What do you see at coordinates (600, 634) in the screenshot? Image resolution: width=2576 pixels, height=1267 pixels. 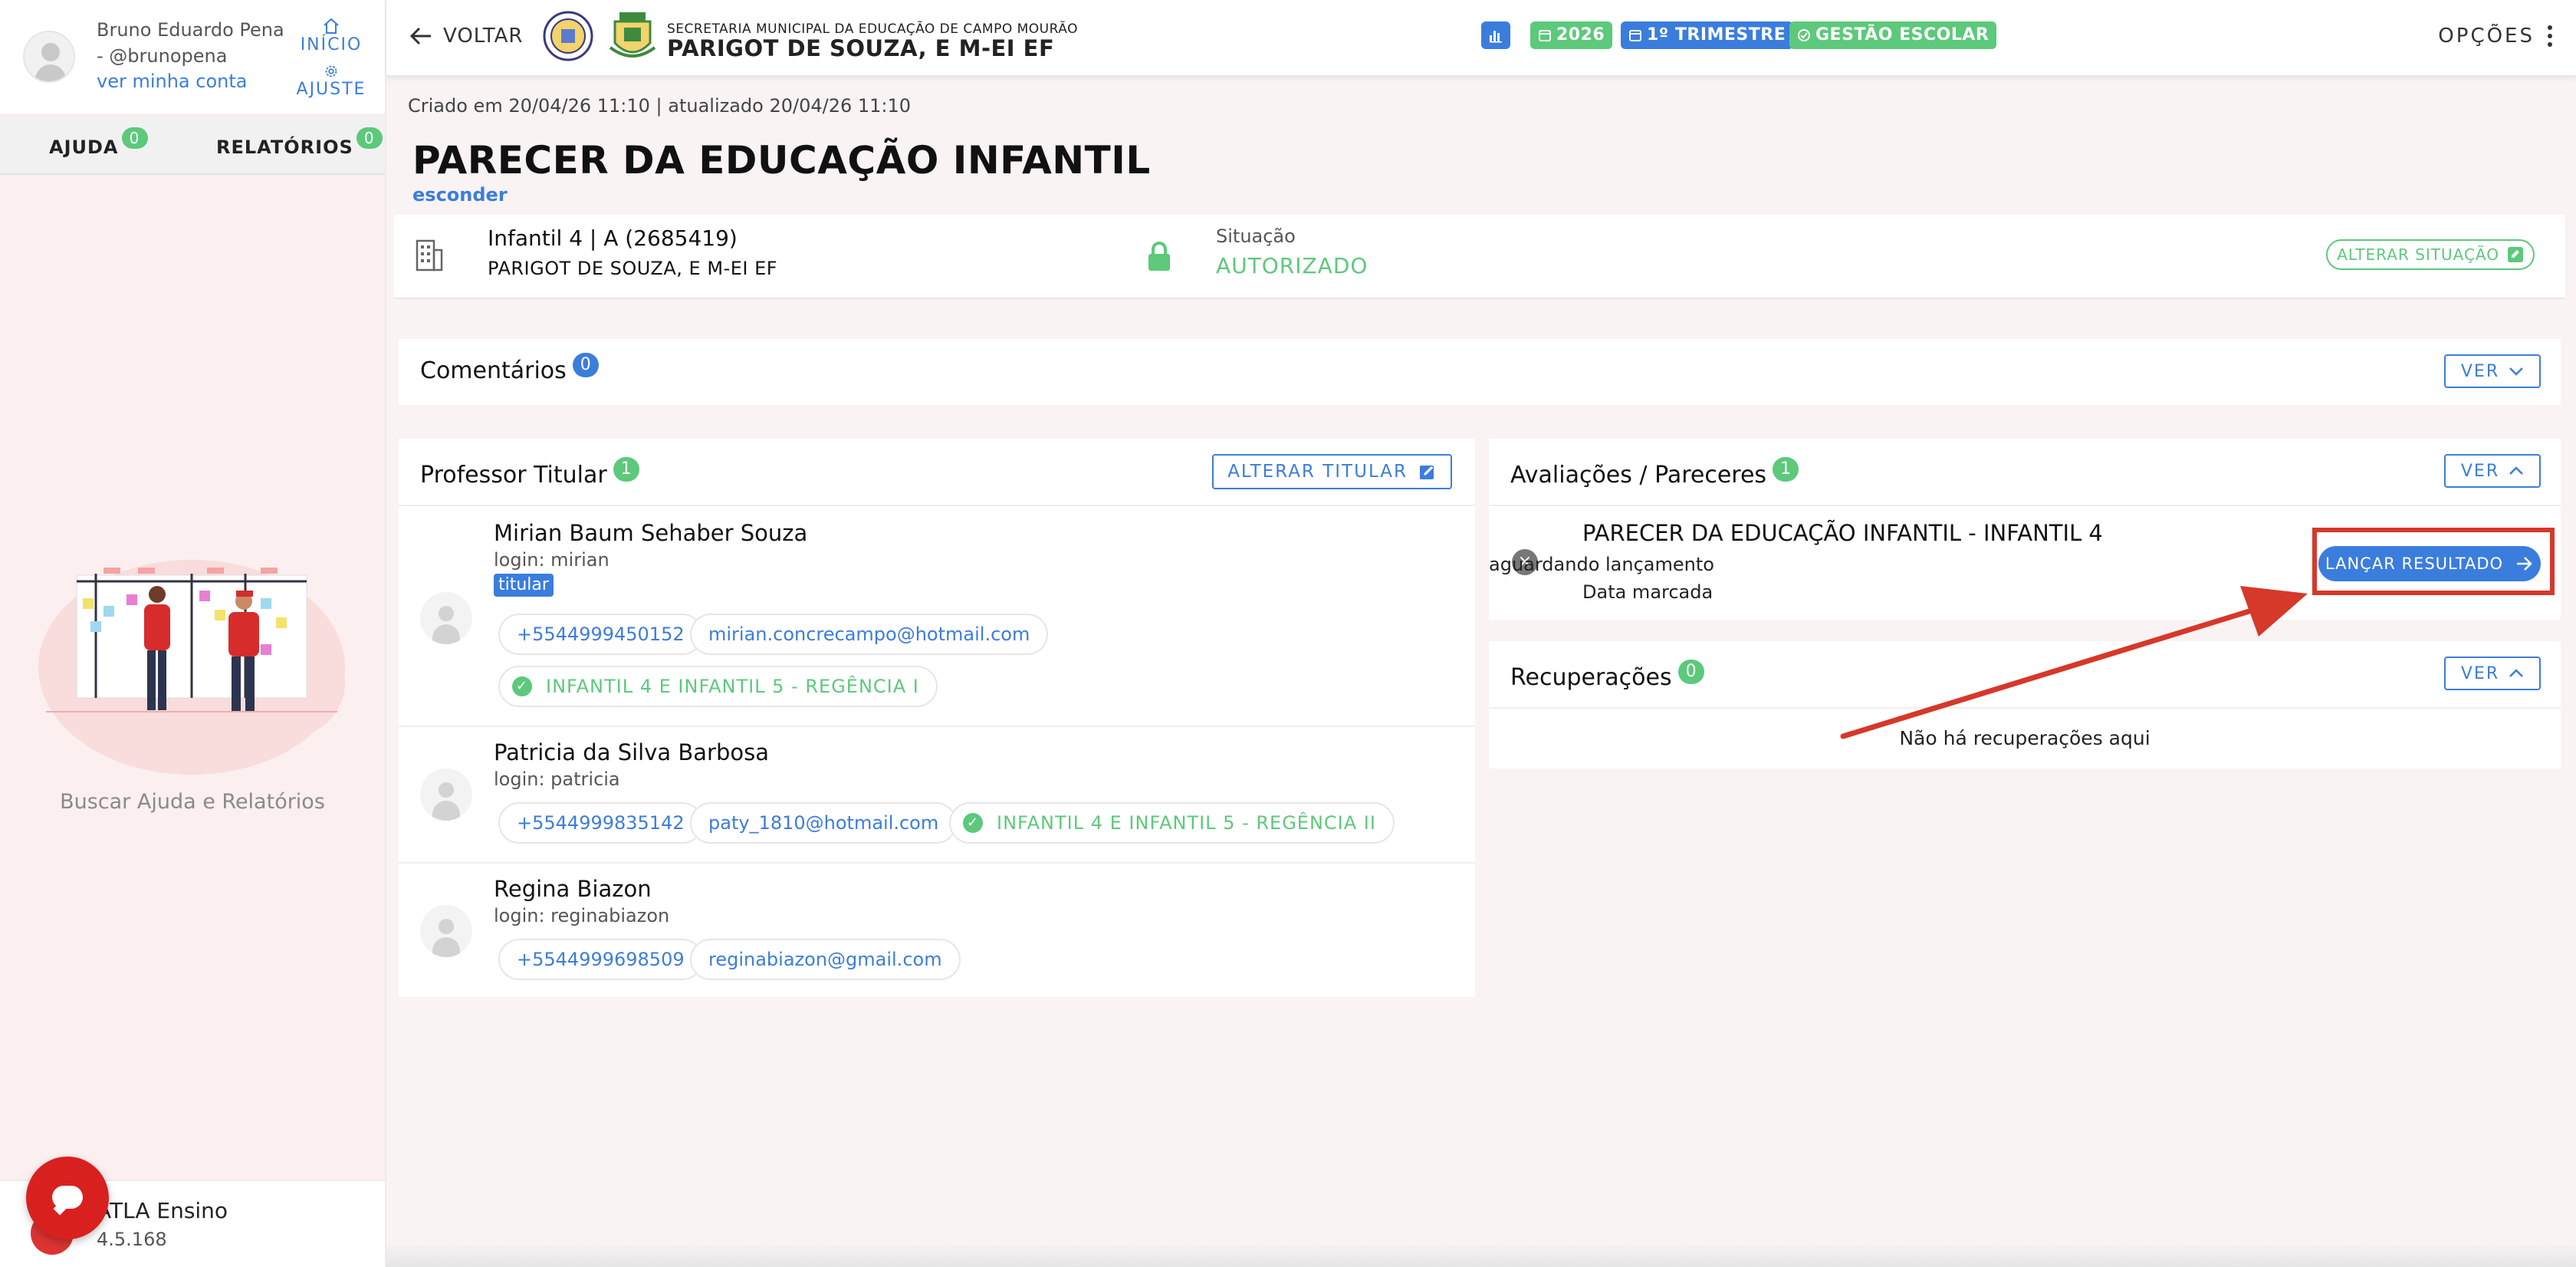 I see `phone-chip: +5544999450152` at bounding box center [600, 634].